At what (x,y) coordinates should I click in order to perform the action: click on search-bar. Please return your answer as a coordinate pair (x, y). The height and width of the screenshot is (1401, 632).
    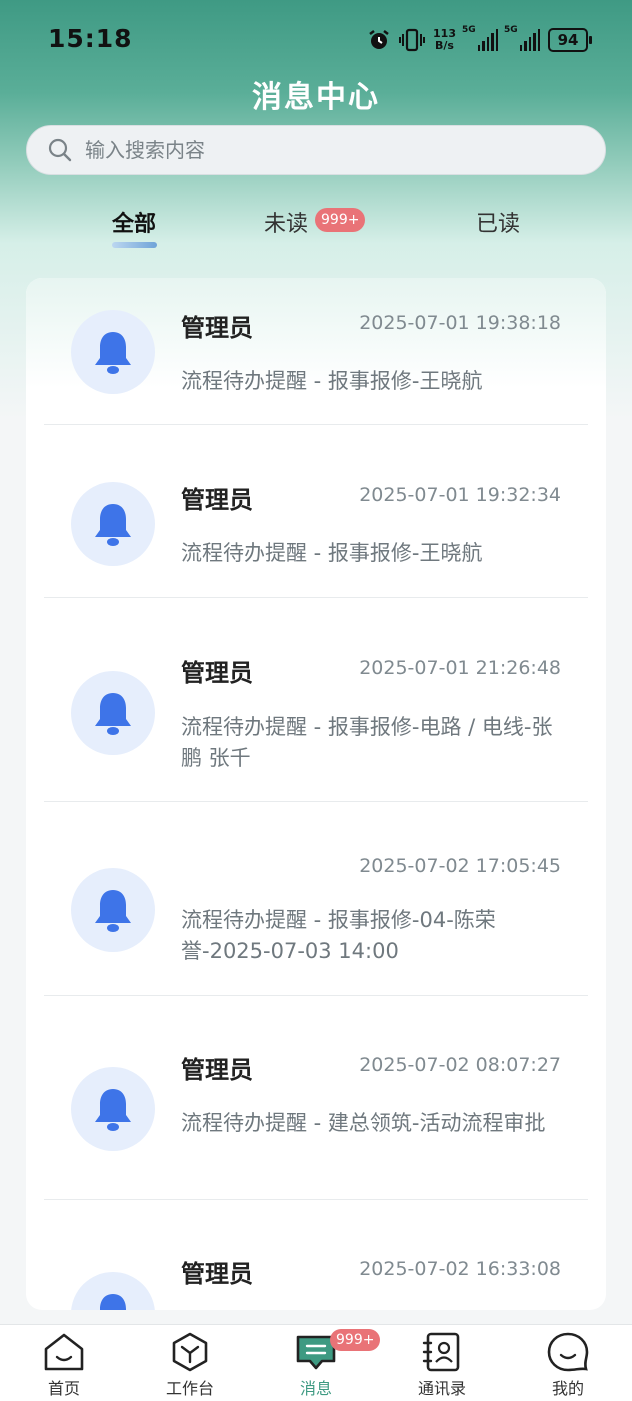
    Looking at the image, I should click on (316, 150).